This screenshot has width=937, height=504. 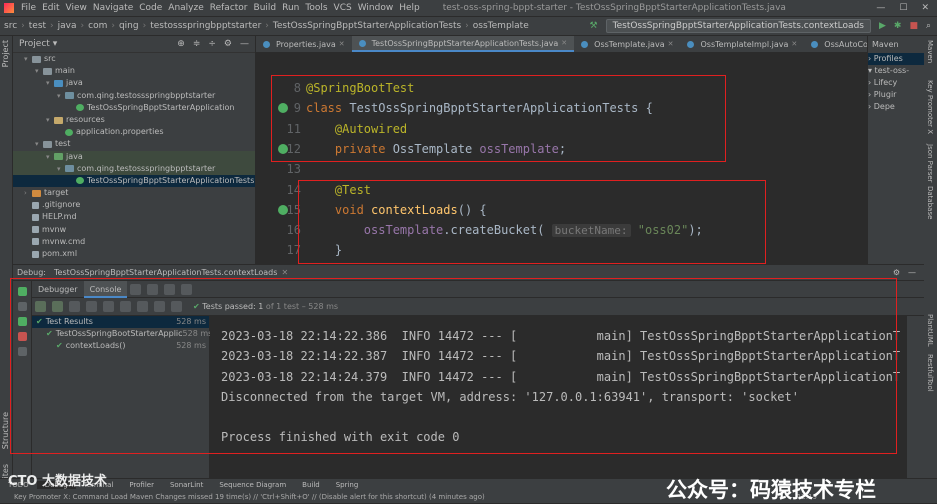 What do you see at coordinates (925, 8) in the screenshot?
I see `close-icon: ✕` at bounding box center [925, 8].